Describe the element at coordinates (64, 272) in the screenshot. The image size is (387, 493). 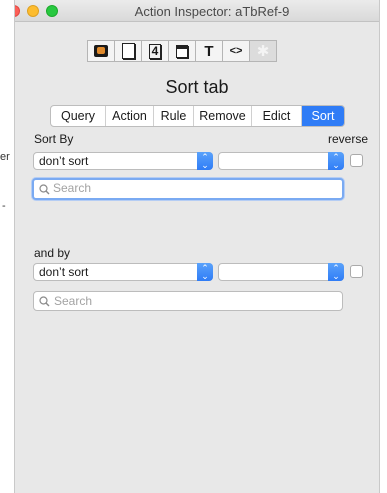
I see `secondary-sort-attribute-value: don’t sort` at that location.